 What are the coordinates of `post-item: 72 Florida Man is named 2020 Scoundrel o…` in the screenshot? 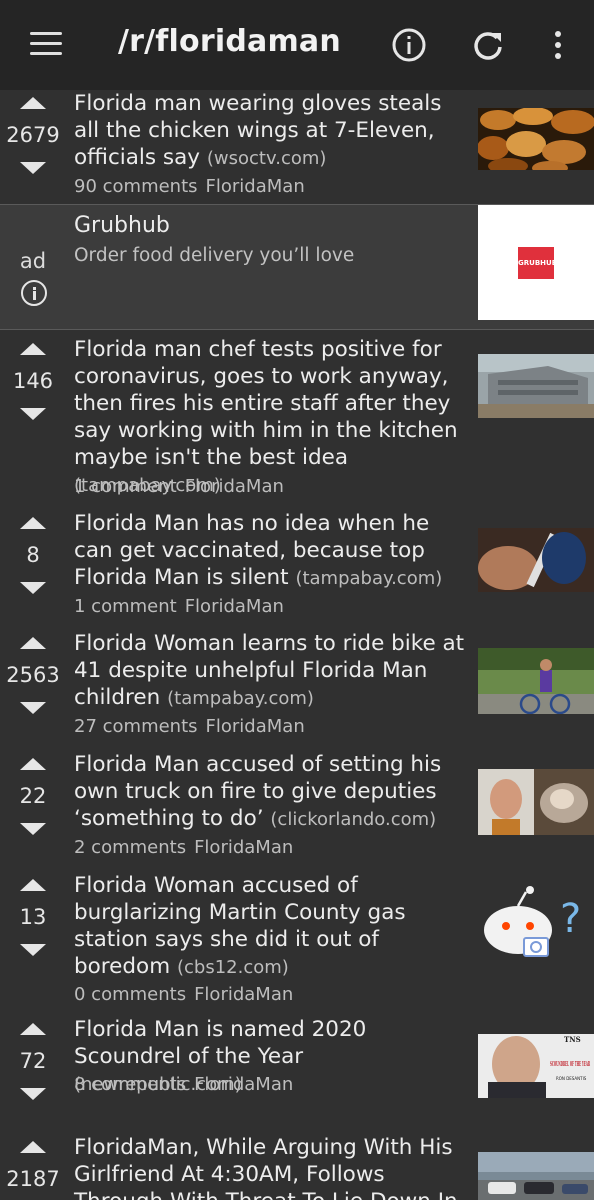 It's located at (297, 1074).